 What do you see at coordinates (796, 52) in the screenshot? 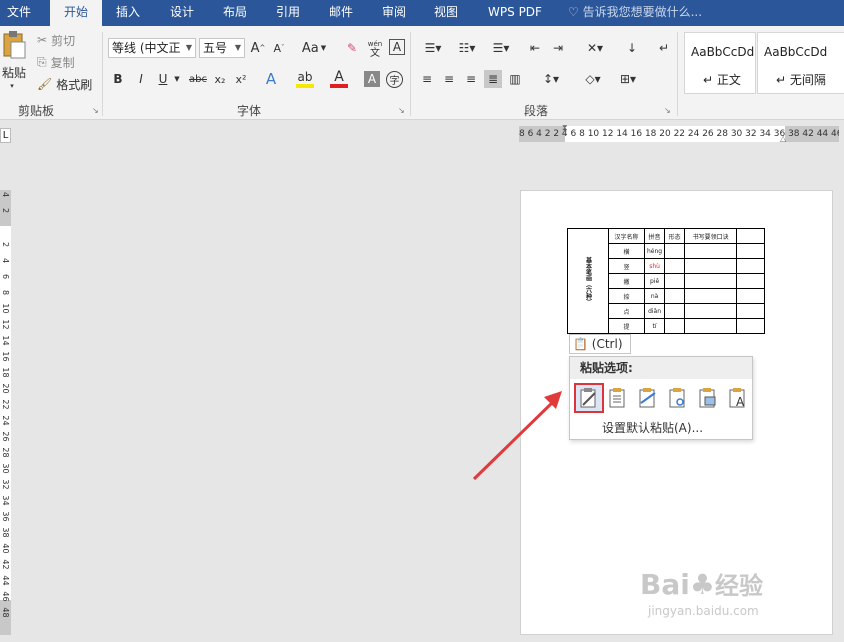
I see `style-preview: AaBbCcDd` at bounding box center [796, 52].